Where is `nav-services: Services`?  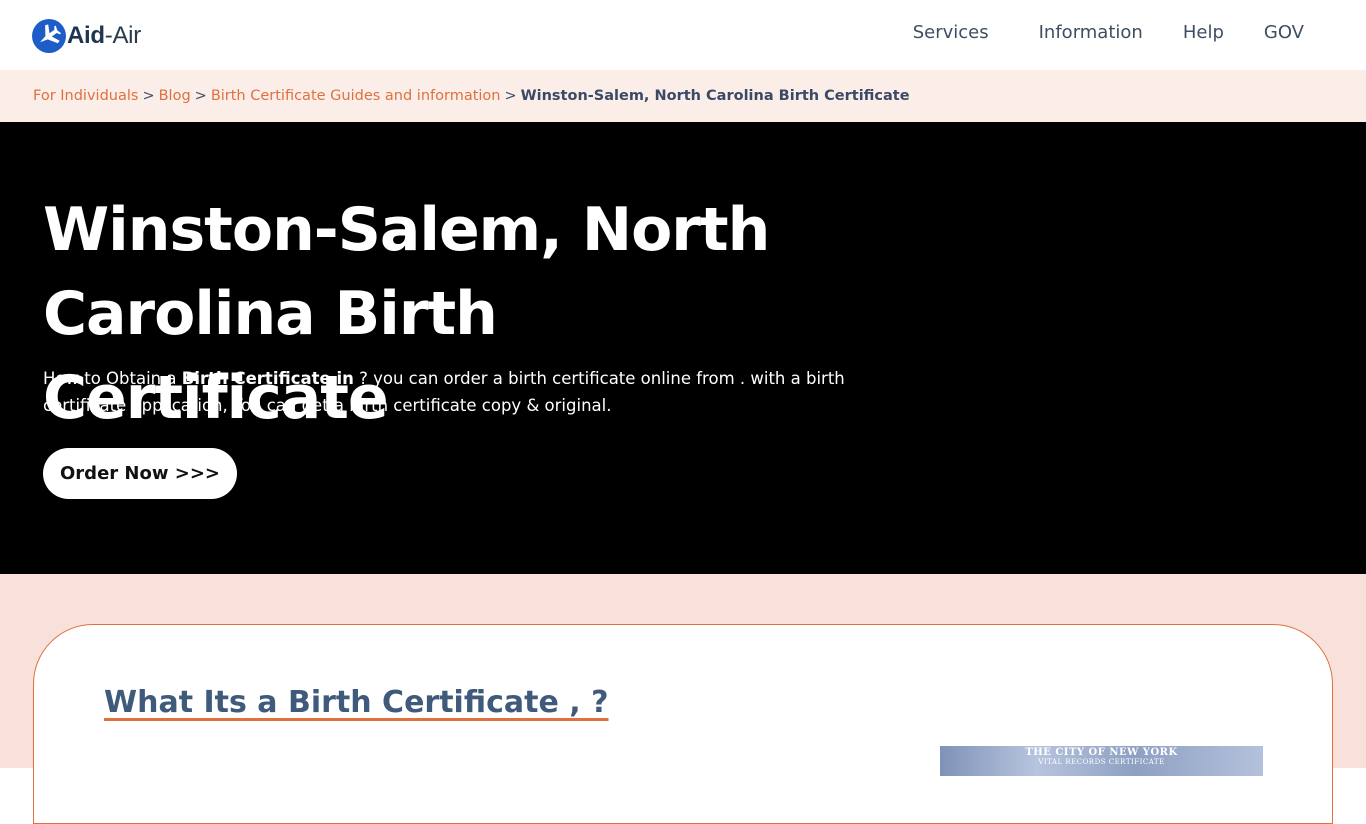
nav-services: Services is located at coordinates (951, 32).